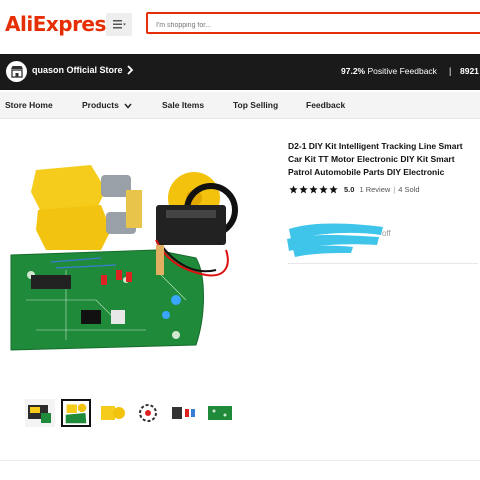  What do you see at coordinates (128, 106) in the screenshot?
I see `chevron-down-icon` at bounding box center [128, 106].